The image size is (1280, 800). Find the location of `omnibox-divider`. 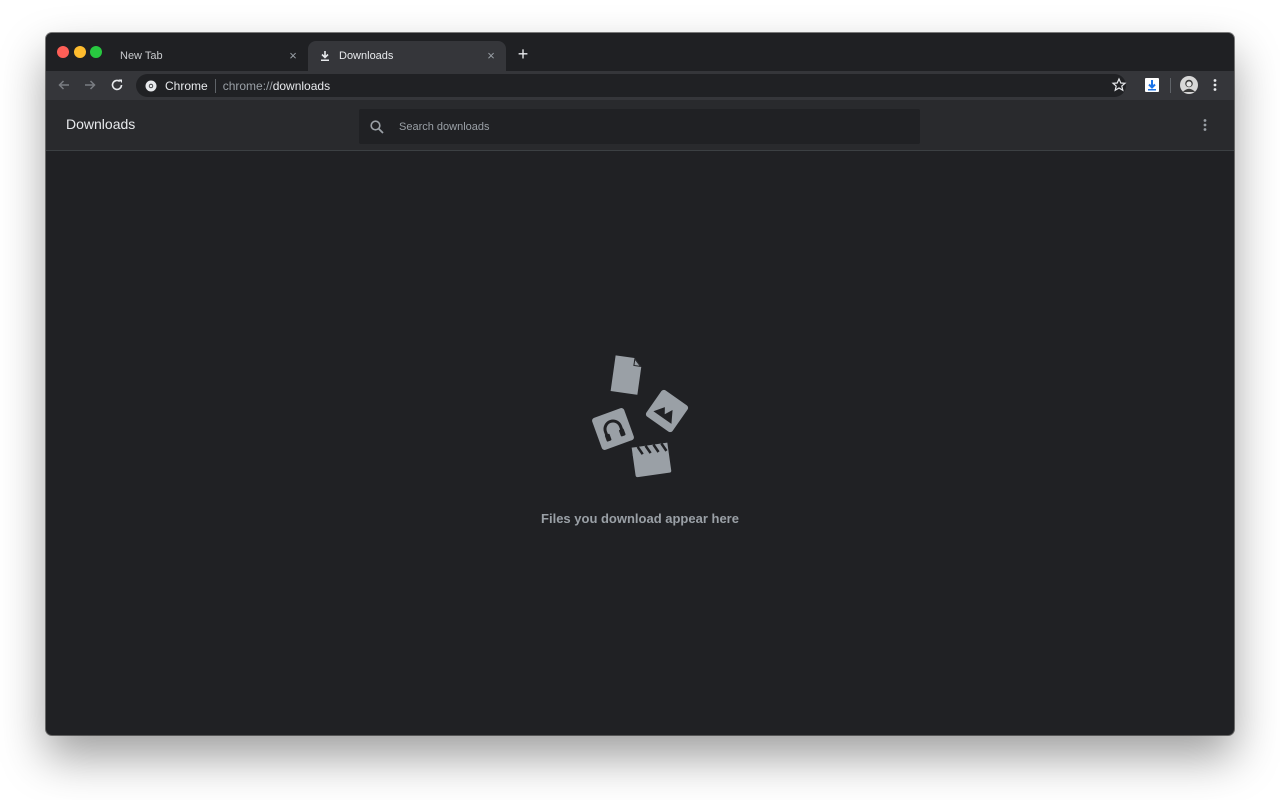

omnibox-divider is located at coordinates (215, 85).